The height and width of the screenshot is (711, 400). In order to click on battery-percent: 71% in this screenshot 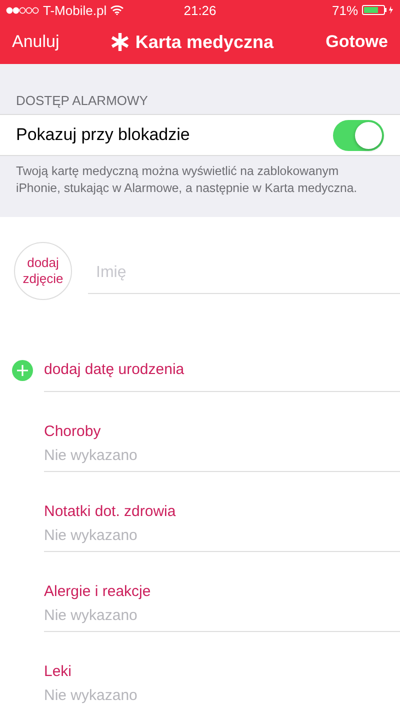, I will do `click(345, 10)`.